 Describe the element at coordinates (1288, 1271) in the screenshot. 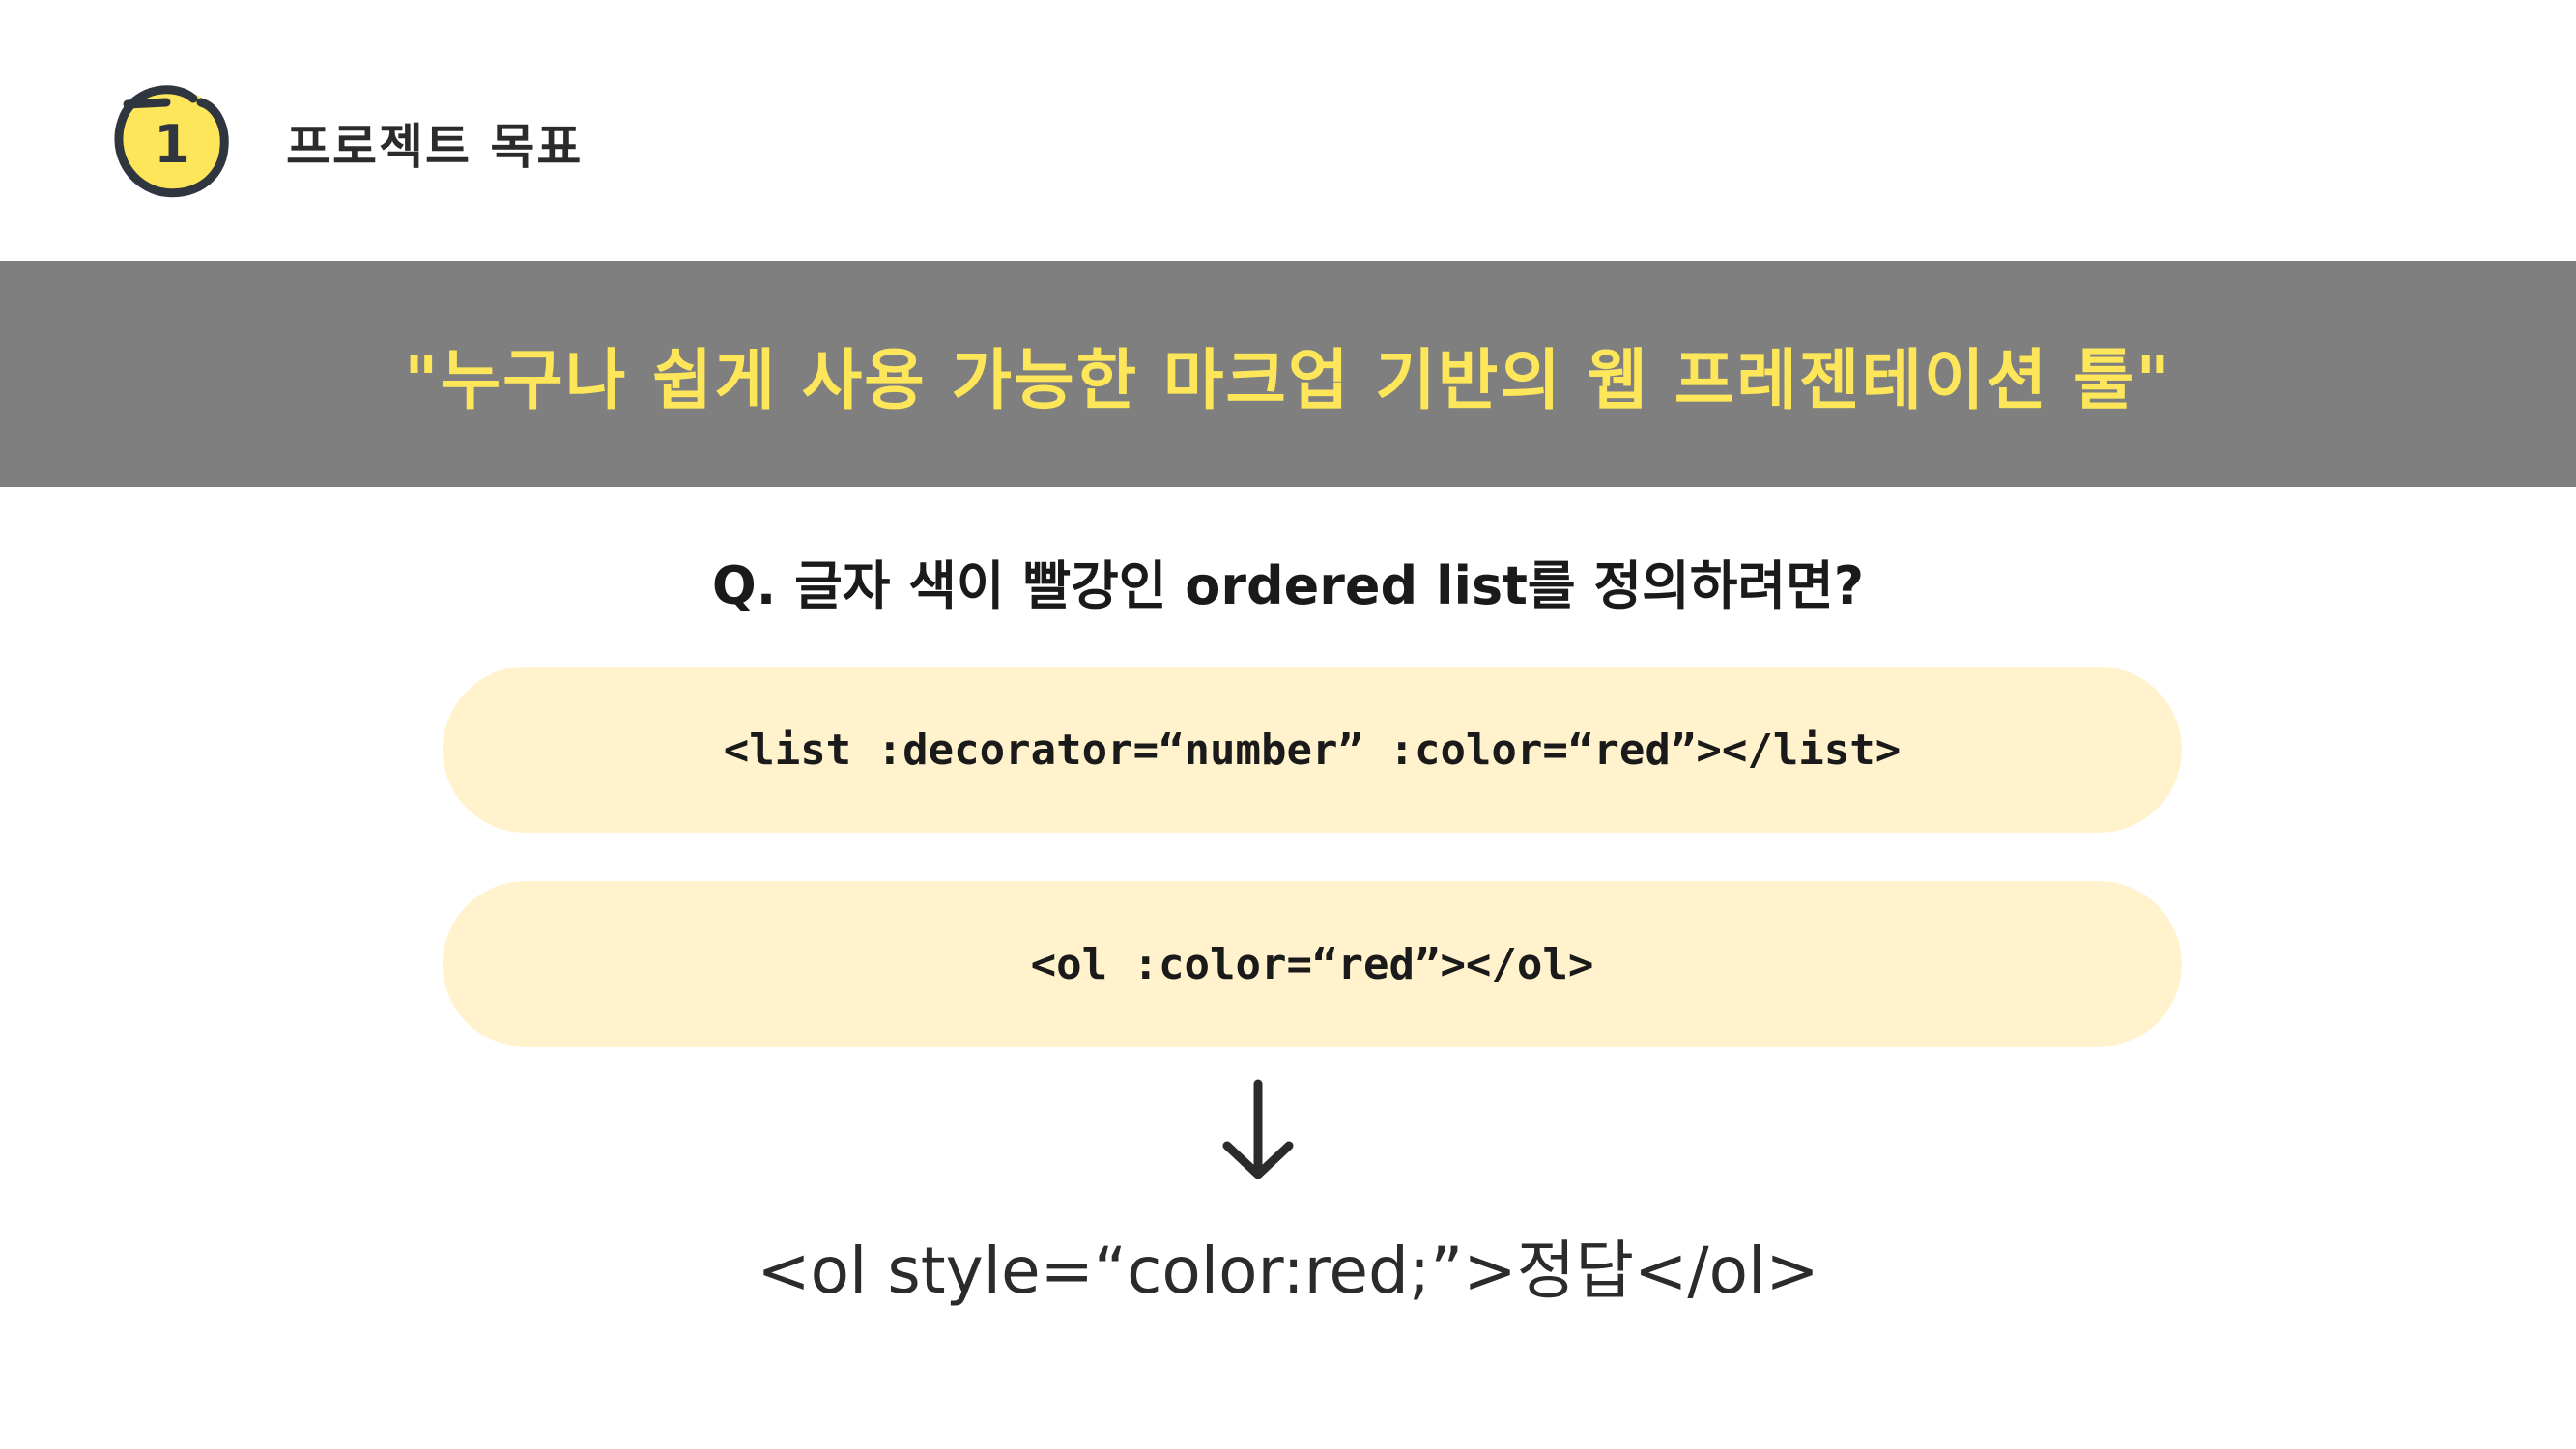

I see `answer-code: <ol style=“color:red;”>정답</ol>` at that location.